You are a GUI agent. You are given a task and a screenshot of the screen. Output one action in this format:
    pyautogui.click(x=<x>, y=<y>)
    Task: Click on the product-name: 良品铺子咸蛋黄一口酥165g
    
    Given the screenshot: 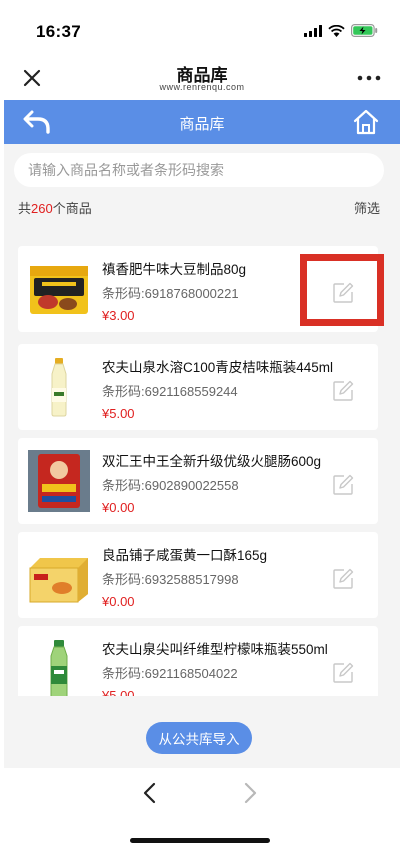 What is the action you would take?
    pyautogui.click(x=185, y=555)
    